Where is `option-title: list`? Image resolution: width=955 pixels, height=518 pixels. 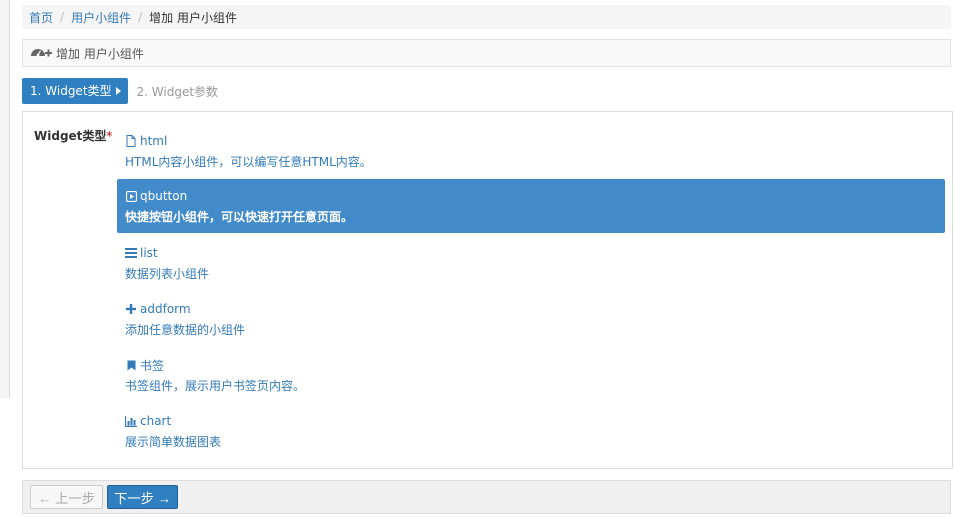 option-title: list is located at coordinates (149, 253).